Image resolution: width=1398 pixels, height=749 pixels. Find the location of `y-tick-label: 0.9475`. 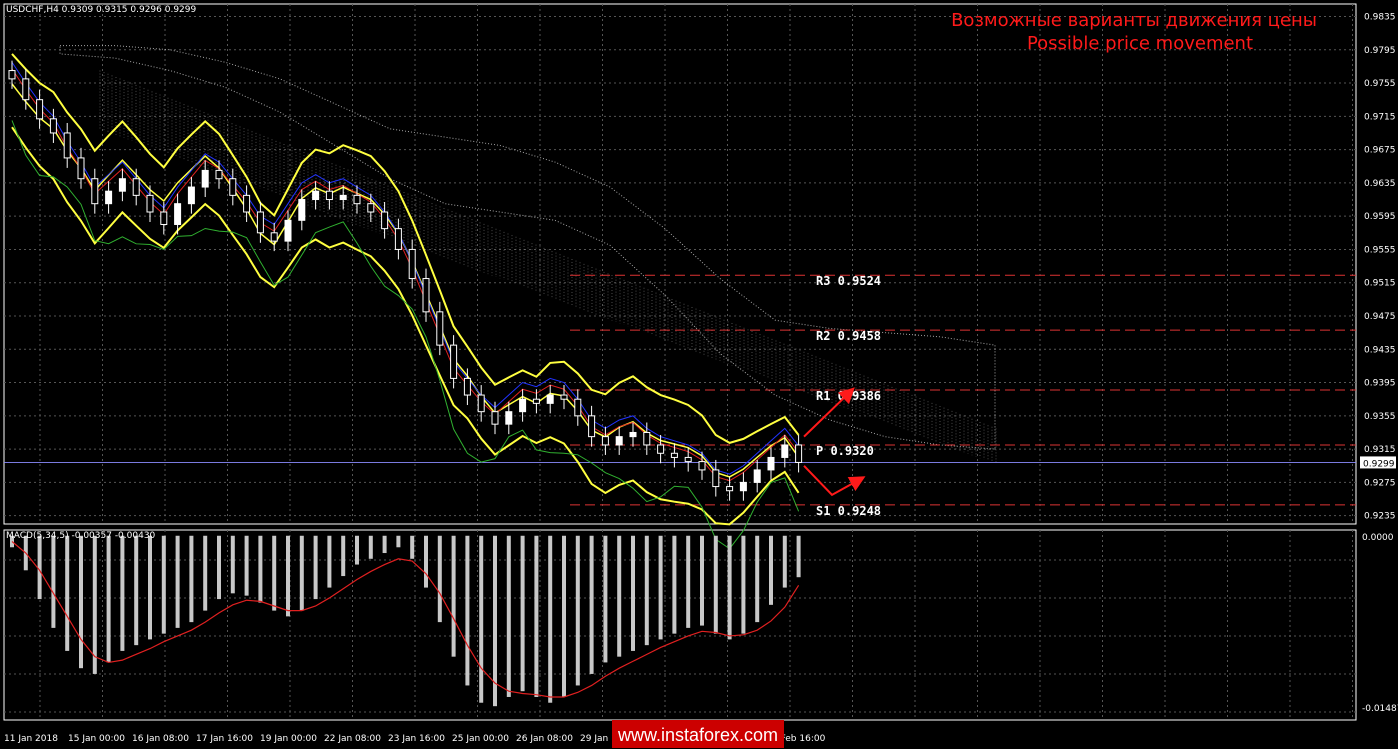

y-tick-label: 0.9475 is located at coordinates (1380, 317).